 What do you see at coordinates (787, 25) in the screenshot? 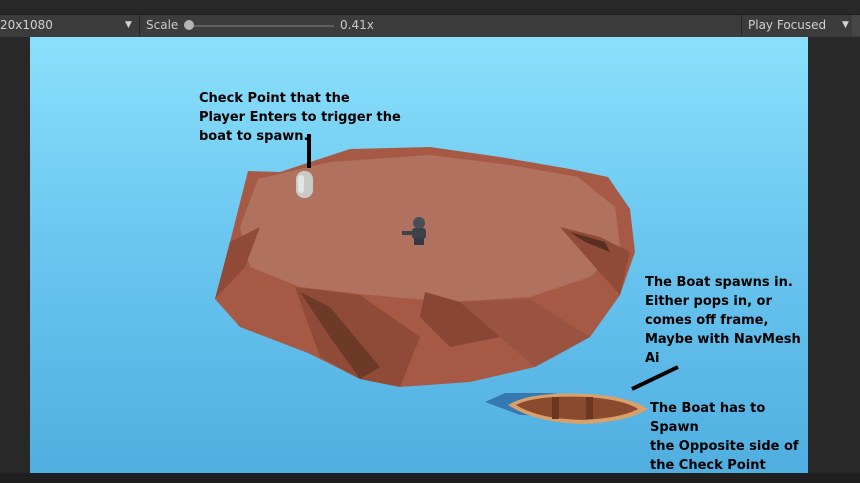
I see `play-mode-label: Play Focused` at bounding box center [787, 25].